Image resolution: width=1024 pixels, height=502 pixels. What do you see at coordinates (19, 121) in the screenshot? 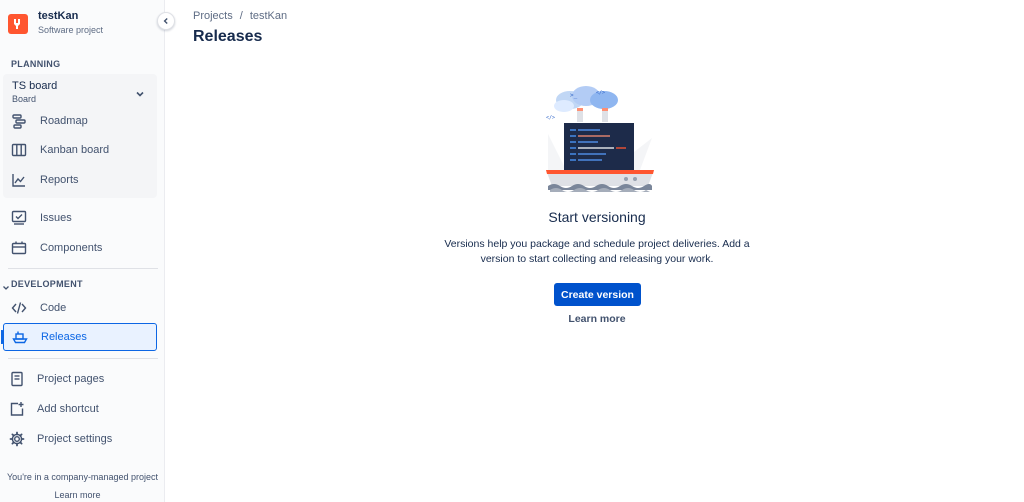
I see `roadmap-icon` at bounding box center [19, 121].